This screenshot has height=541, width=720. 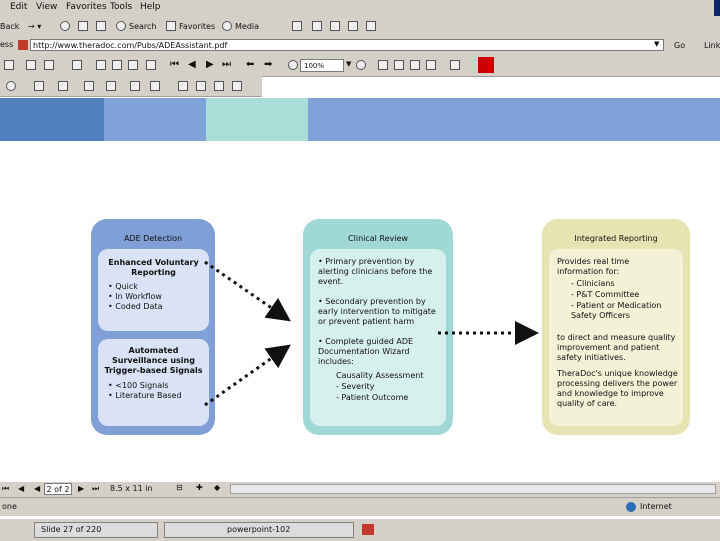 What do you see at coordinates (656, 506) in the screenshot?
I see `security-zone-label: Internet` at bounding box center [656, 506].